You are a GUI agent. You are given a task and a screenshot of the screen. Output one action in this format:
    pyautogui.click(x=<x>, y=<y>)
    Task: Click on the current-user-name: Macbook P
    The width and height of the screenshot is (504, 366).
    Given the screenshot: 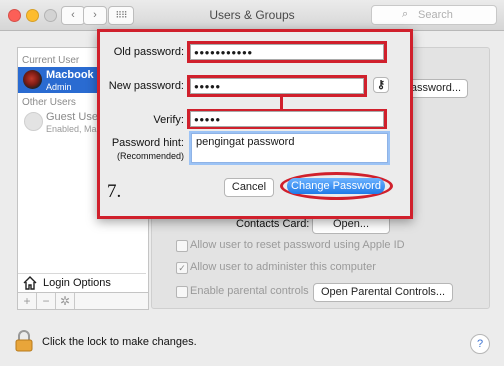 What is the action you would take?
    pyautogui.click(x=75, y=75)
    